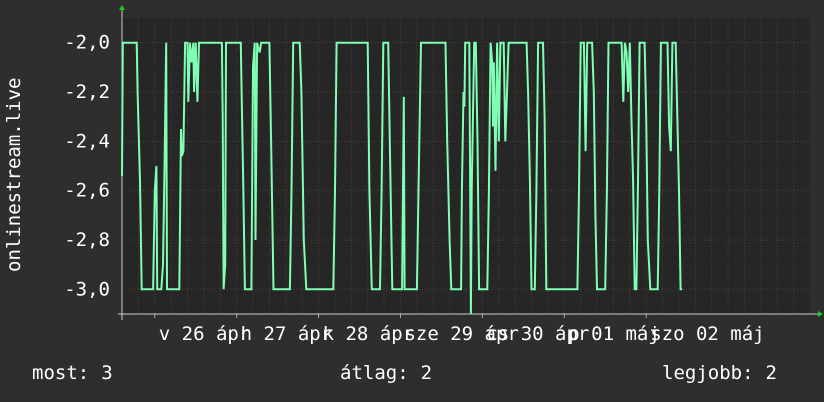 Image resolution: width=824 pixels, height=402 pixels. What do you see at coordinates (87, 43) in the screenshot?
I see `y-tick-label: -2,0` at bounding box center [87, 43].